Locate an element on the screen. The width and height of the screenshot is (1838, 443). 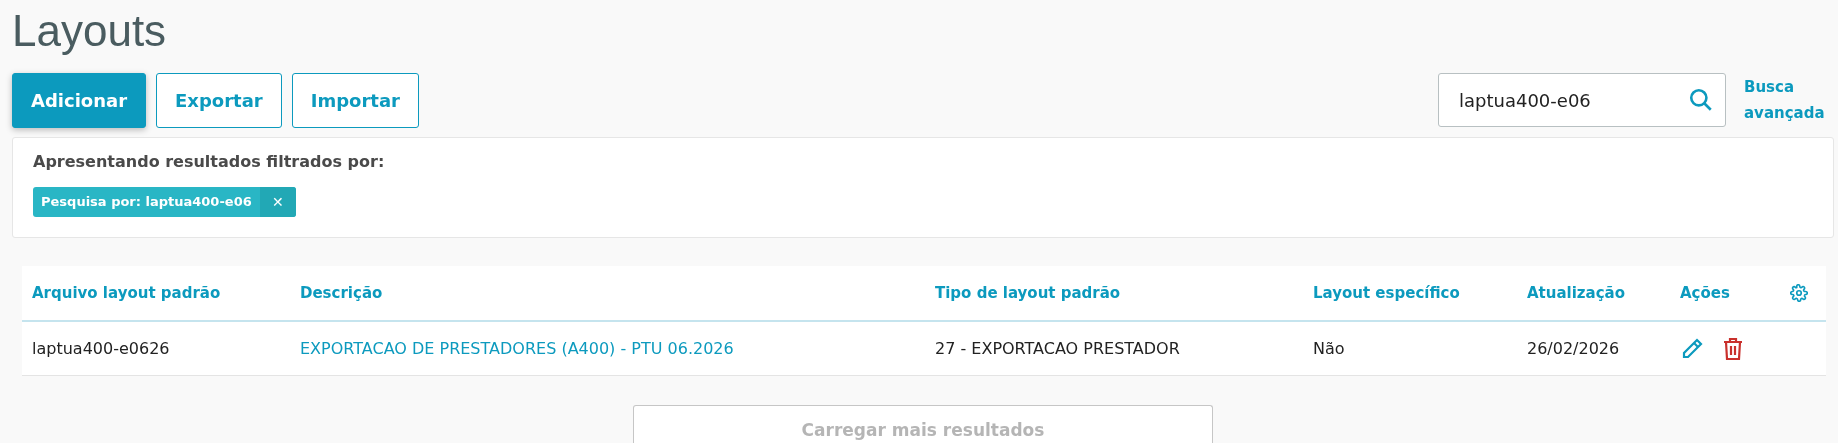
advanced-search-link: Busca avançada is located at coordinates (1789, 100).